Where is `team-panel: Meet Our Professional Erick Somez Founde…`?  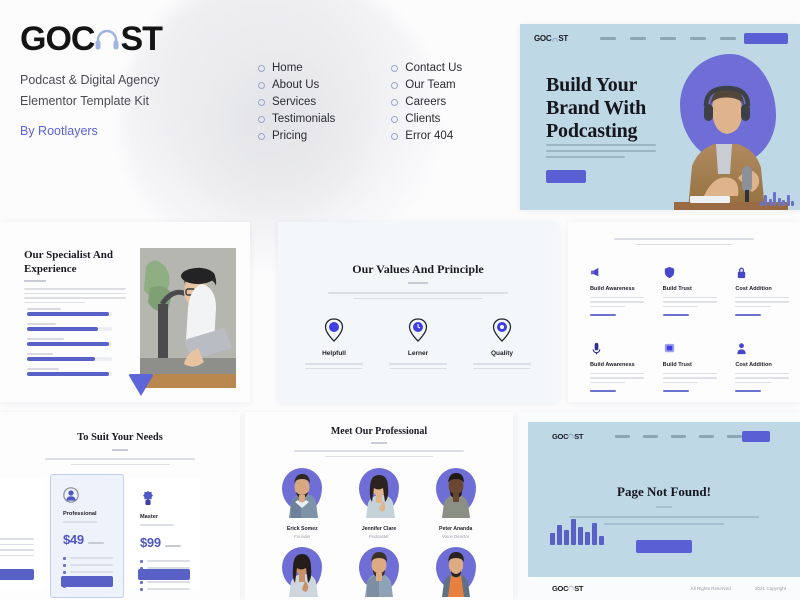
team-panel: Meet Our Professional Erick Somez Founde… is located at coordinates (379, 506).